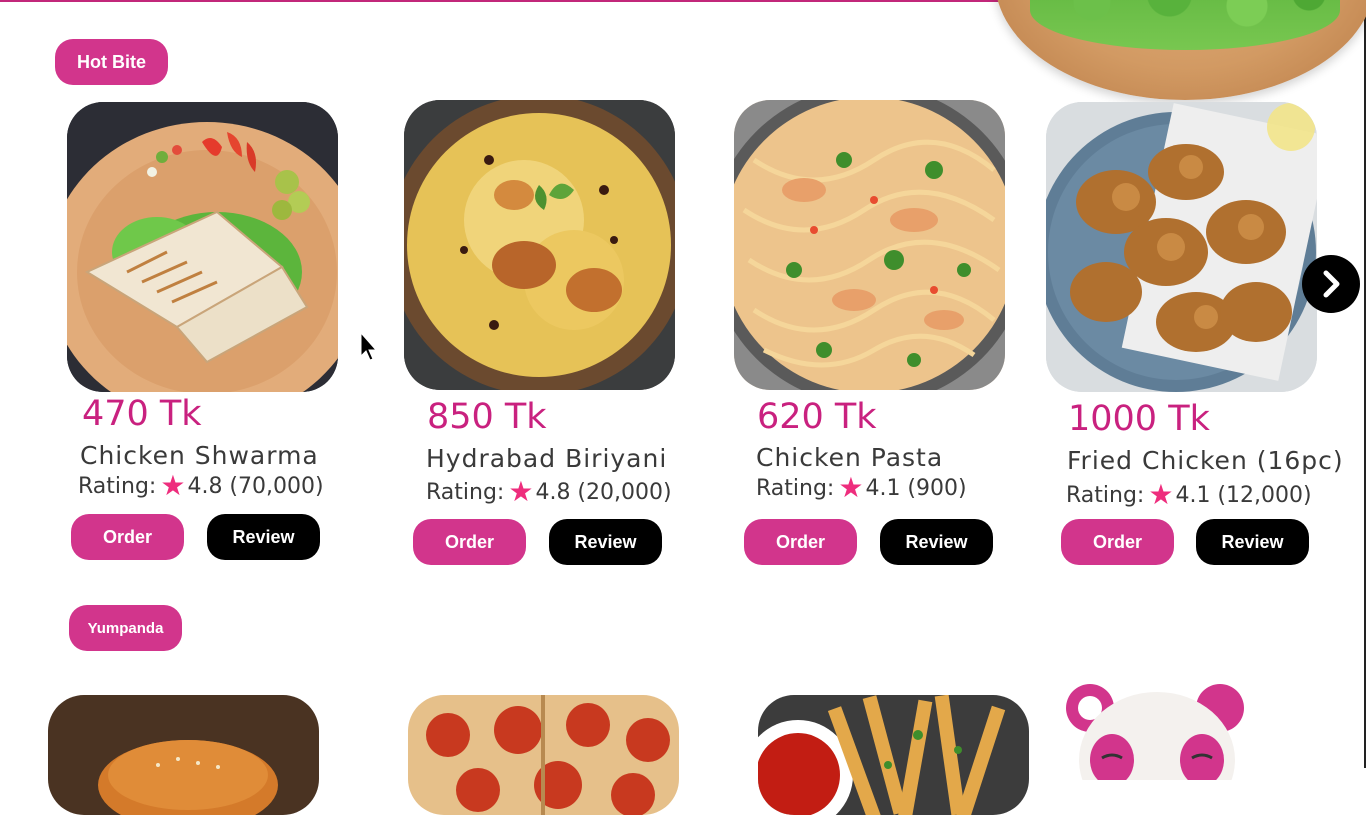 This screenshot has height=815, width=1366. I want to click on chicken-shwarma-image, so click(202, 247).